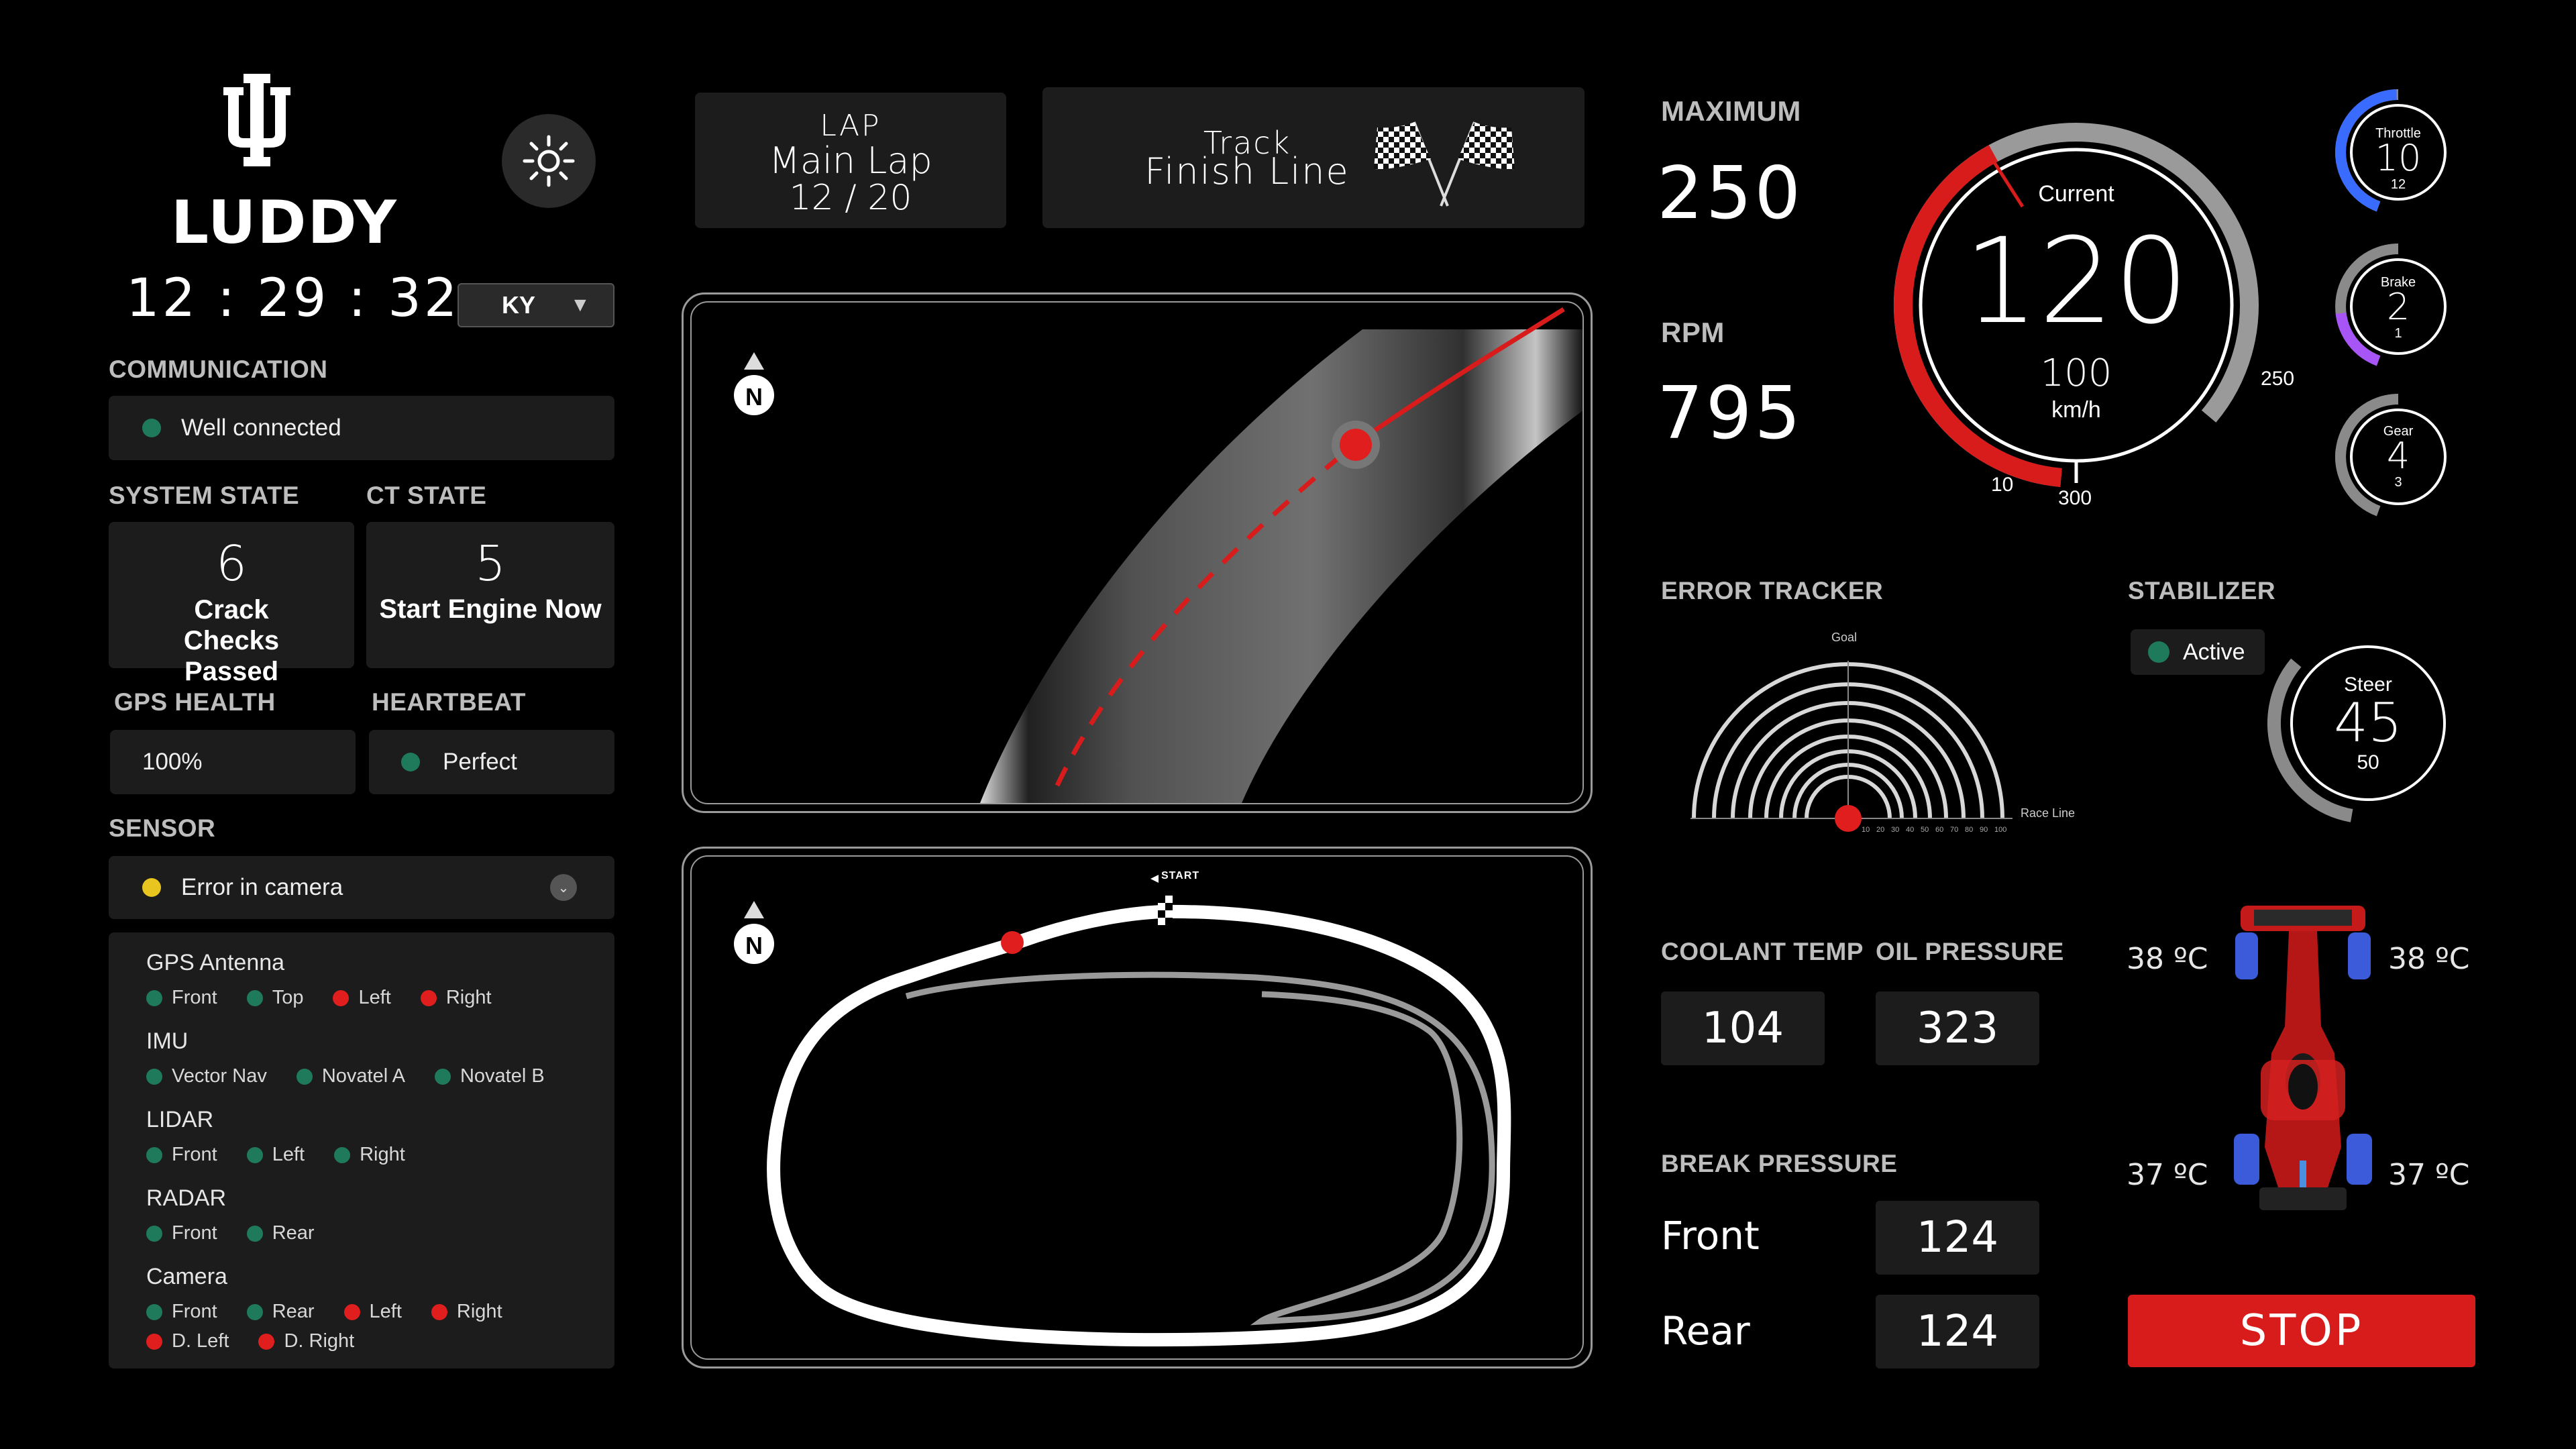  What do you see at coordinates (754, 945) in the screenshot?
I see `north-label: N` at bounding box center [754, 945].